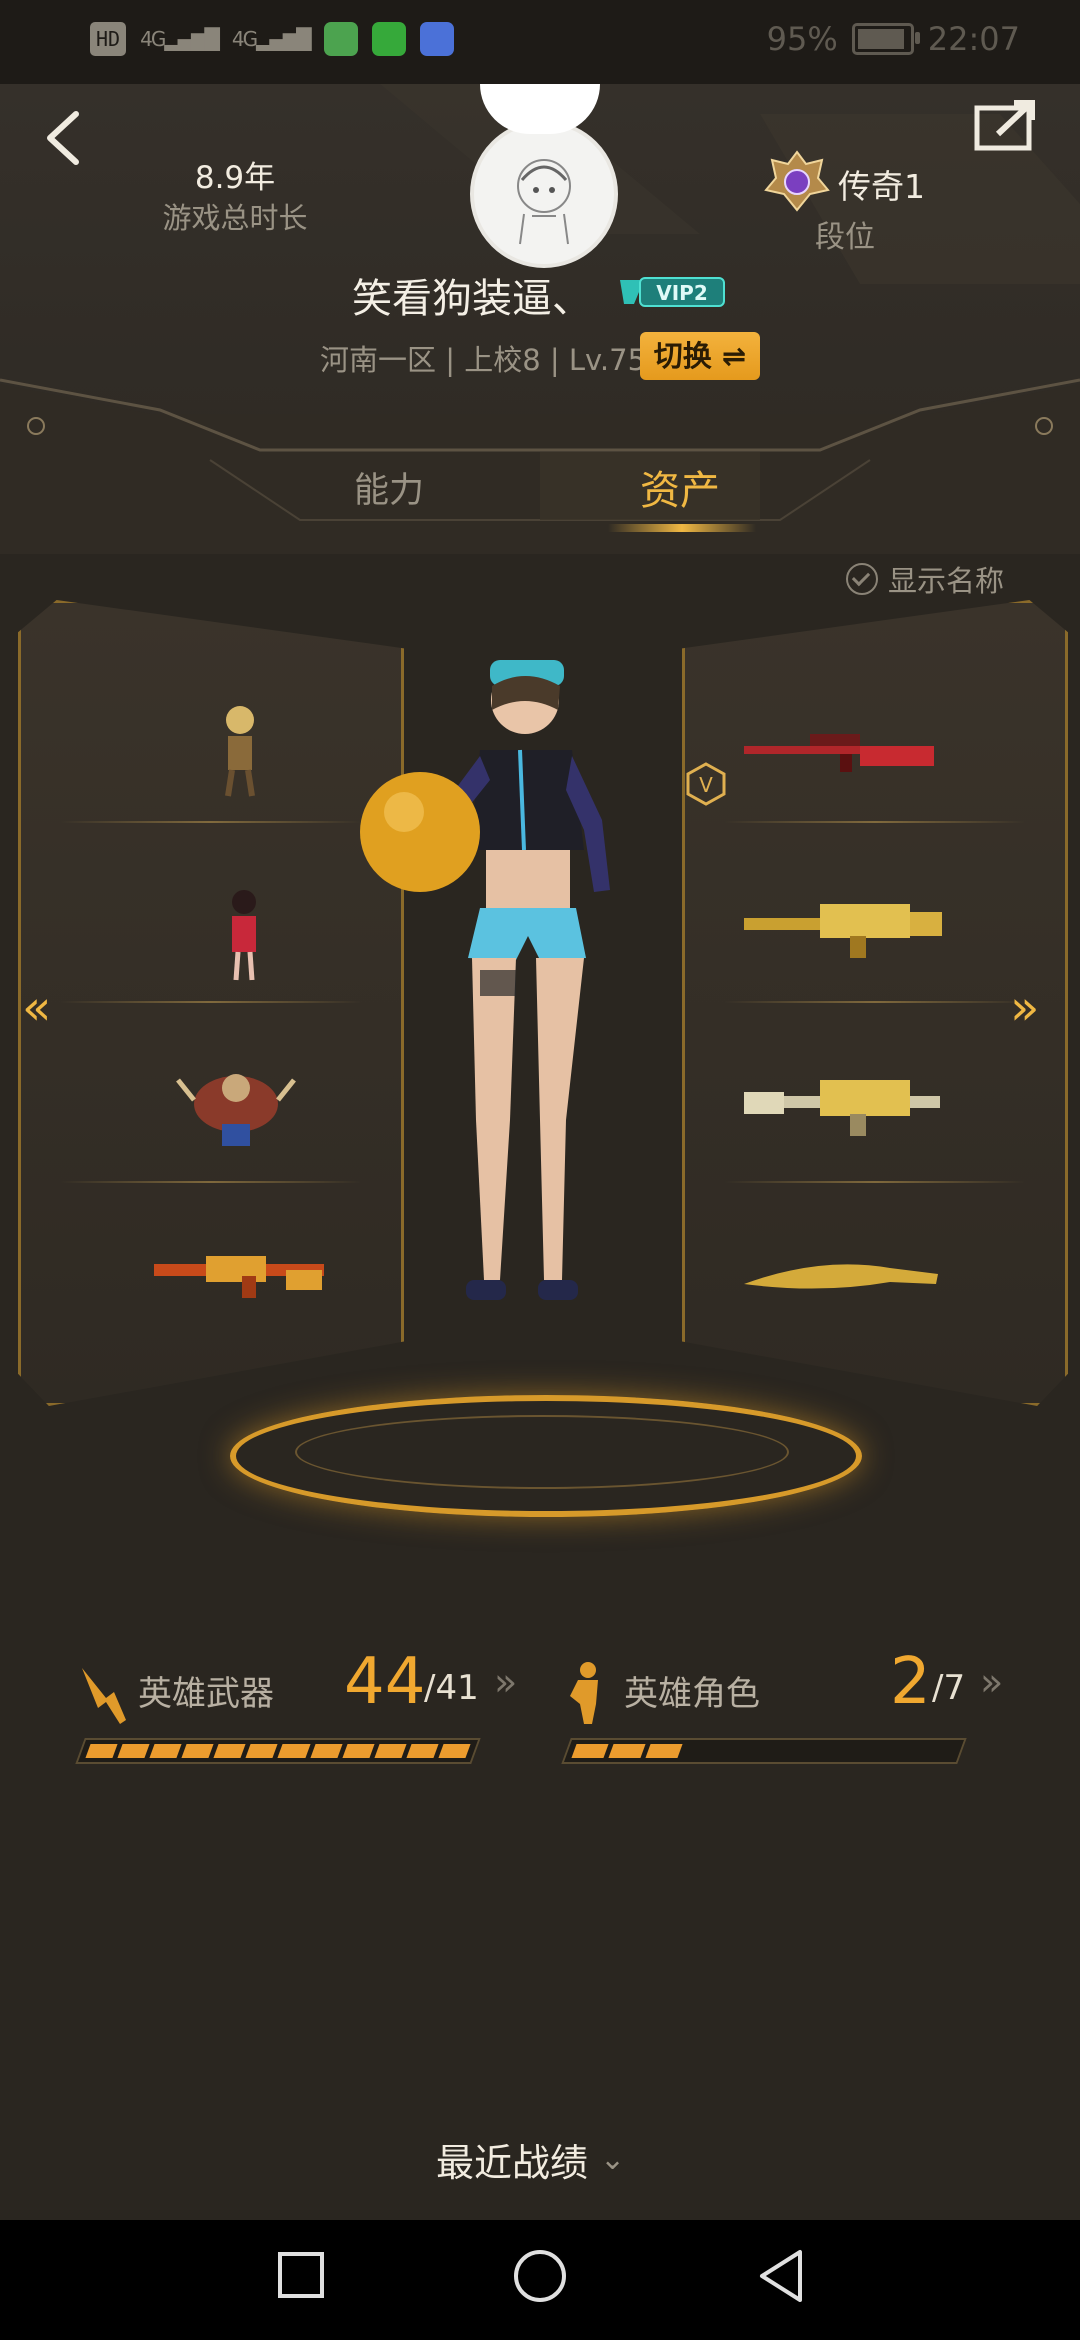 The image size is (1080, 2340). Describe the element at coordinates (540, 449) in the screenshot. I see `tab-frame` at that location.